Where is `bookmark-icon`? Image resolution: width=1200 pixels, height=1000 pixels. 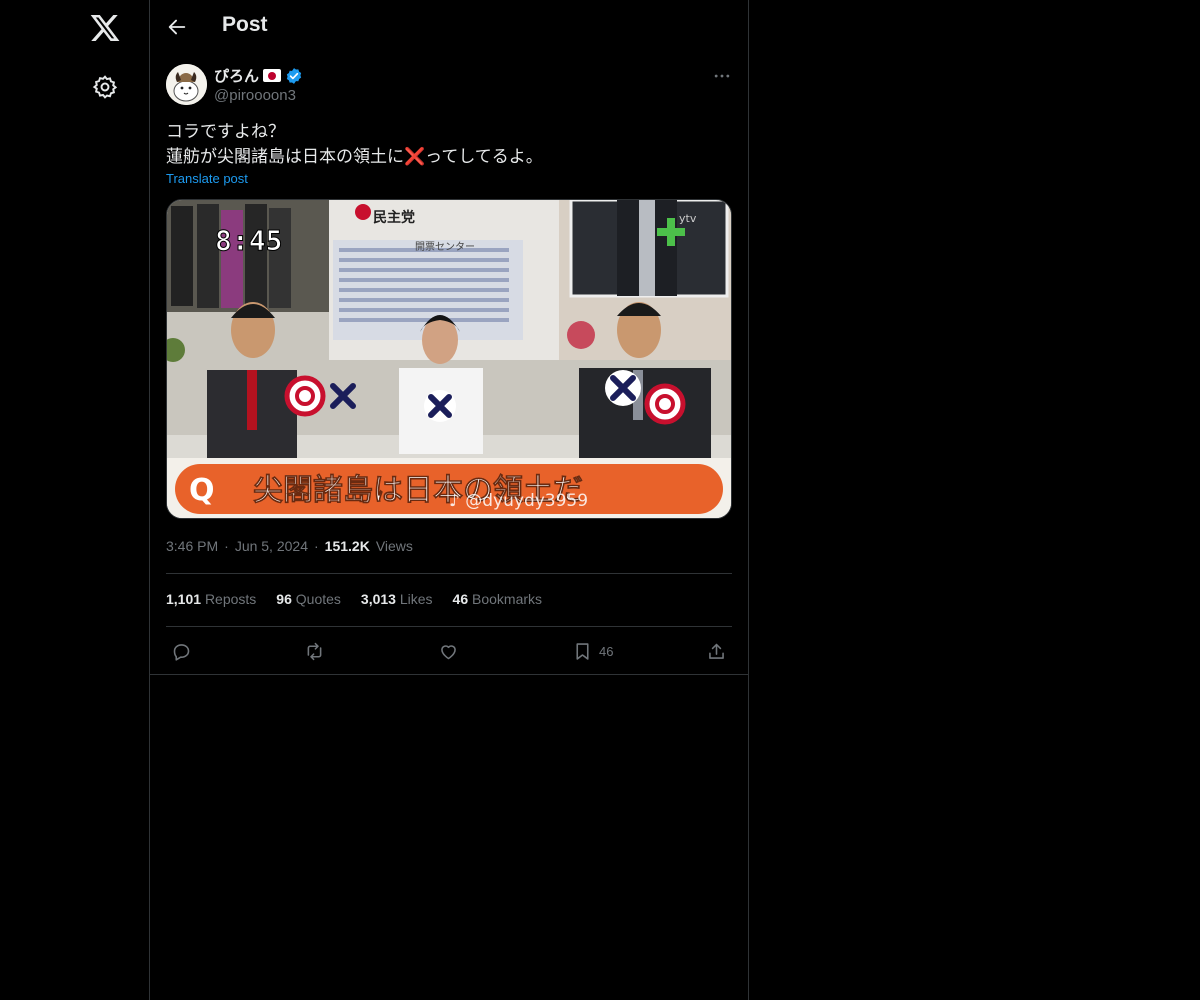
bookmark-icon is located at coordinates (582, 651).